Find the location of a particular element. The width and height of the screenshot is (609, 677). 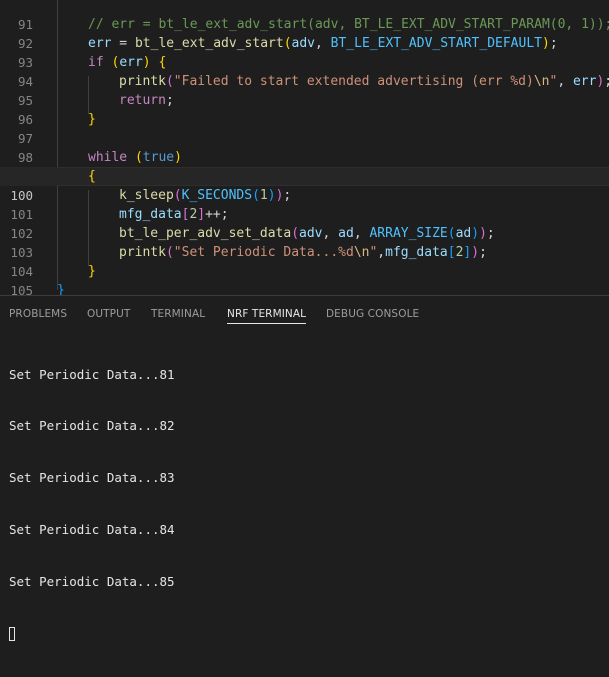

tab-label: OUTPUT is located at coordinates (109, 314).